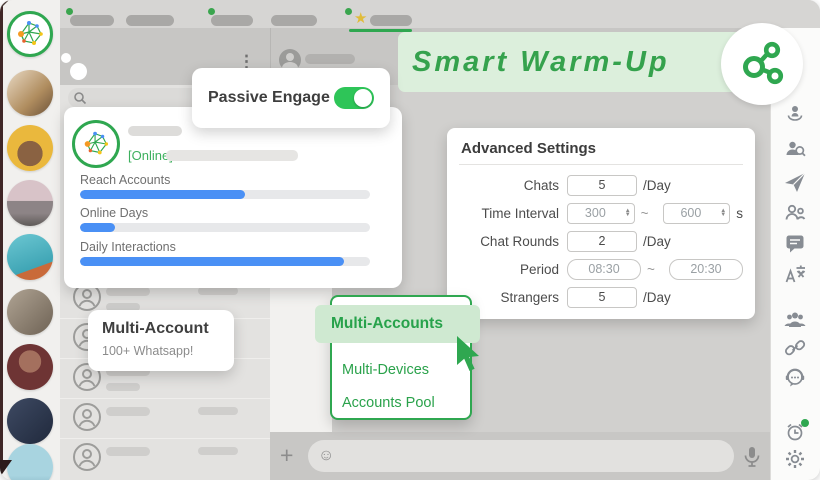 The width and height of the screenshot is (820, 480). Describe the element at coordinates (739, 213) in the screenshot. I see `setting-suffix: s` at that location.